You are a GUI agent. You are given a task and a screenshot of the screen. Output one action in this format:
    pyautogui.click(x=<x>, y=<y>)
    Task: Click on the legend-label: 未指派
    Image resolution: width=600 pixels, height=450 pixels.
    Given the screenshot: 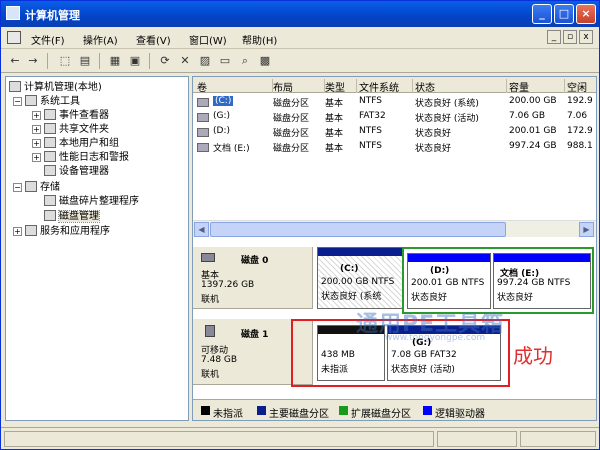 What is the action you would take?
    pyautogui.click(x=228, y=414)
    